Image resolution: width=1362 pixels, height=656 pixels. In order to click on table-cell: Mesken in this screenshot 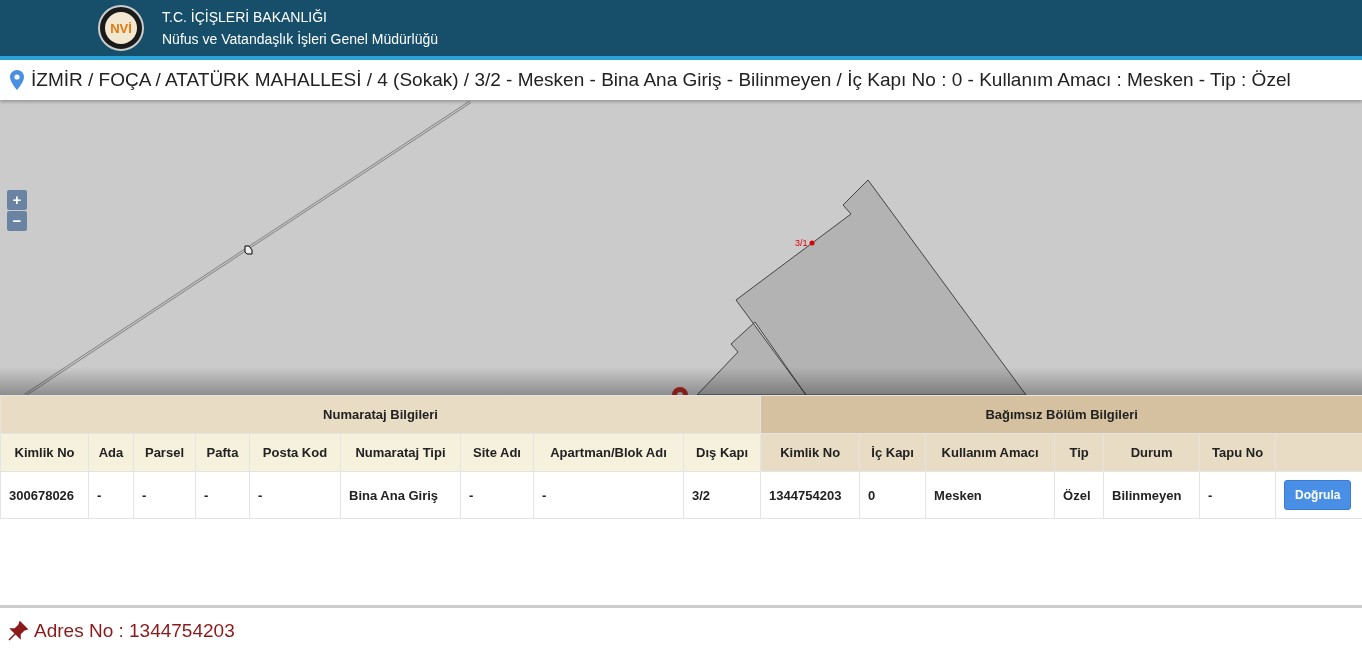, I will do `click(990, 495)`.